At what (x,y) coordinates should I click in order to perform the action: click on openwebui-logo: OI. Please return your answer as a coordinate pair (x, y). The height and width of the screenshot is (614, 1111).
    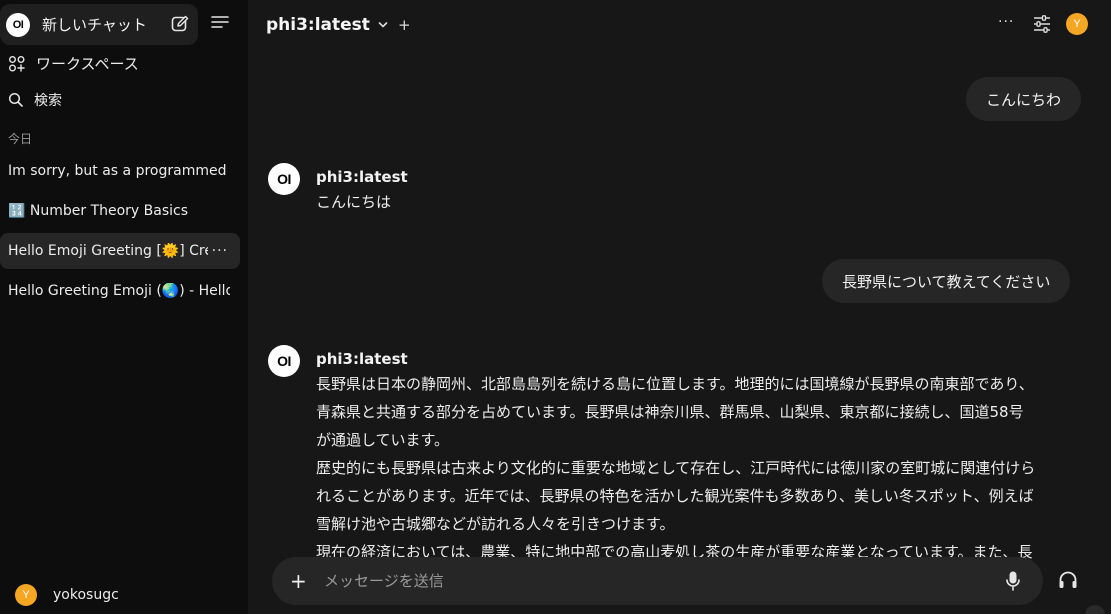
    Looking at the image, I should click on (18, 24).